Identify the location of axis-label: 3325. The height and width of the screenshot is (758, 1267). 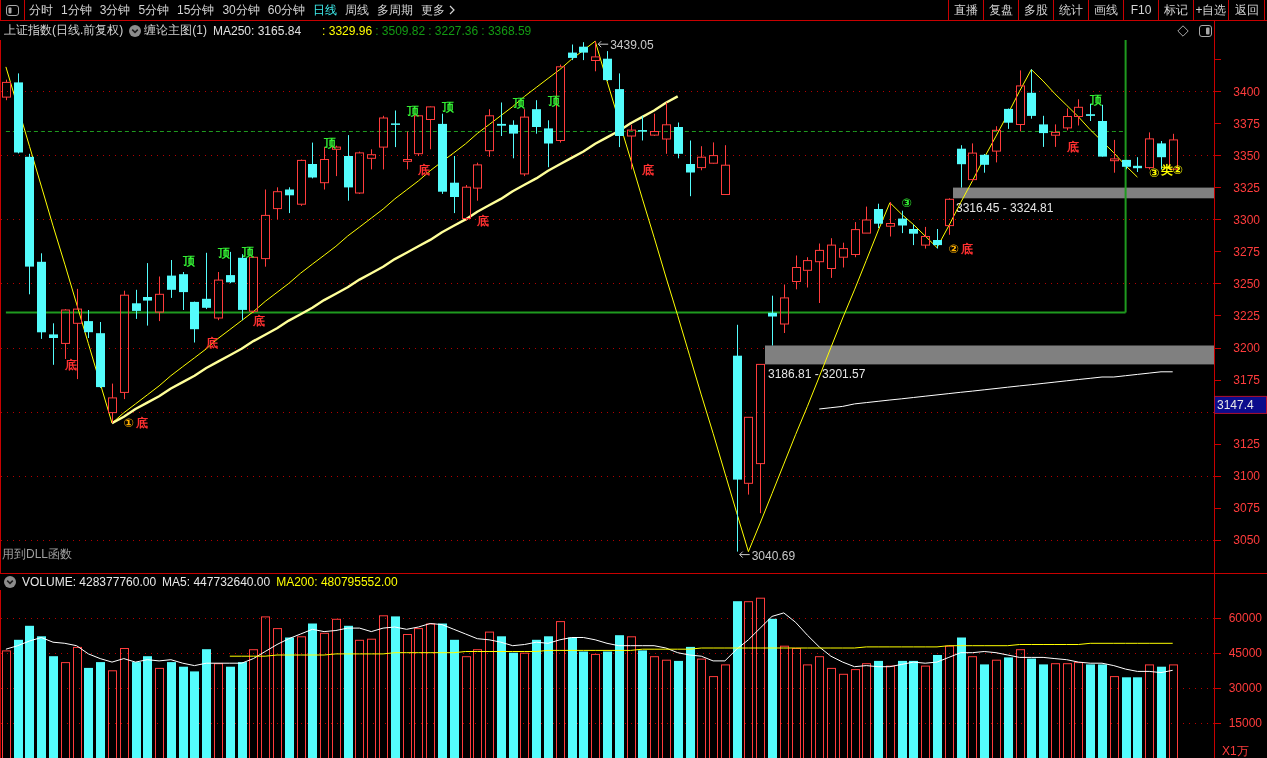
(1246, 187).